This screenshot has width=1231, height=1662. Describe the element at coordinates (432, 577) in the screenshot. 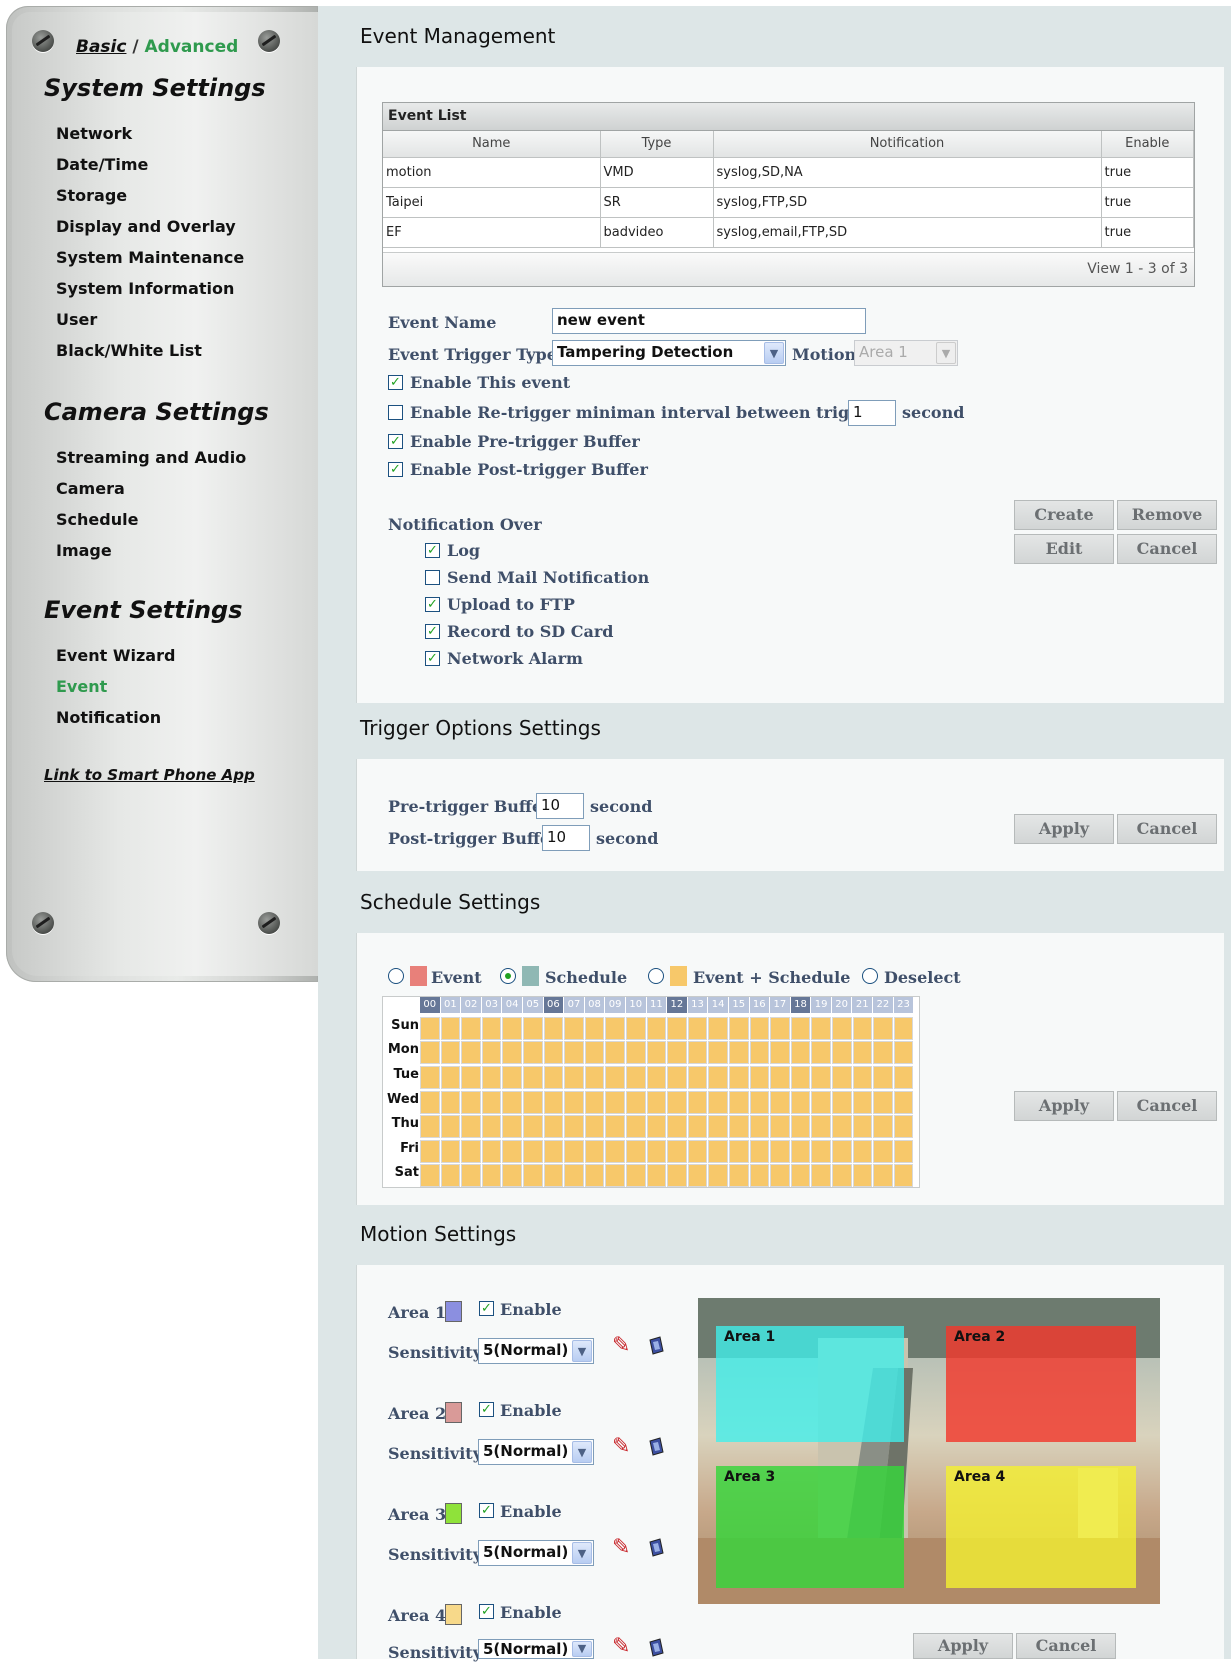

I see `notify-mail-checkbox` at that location.